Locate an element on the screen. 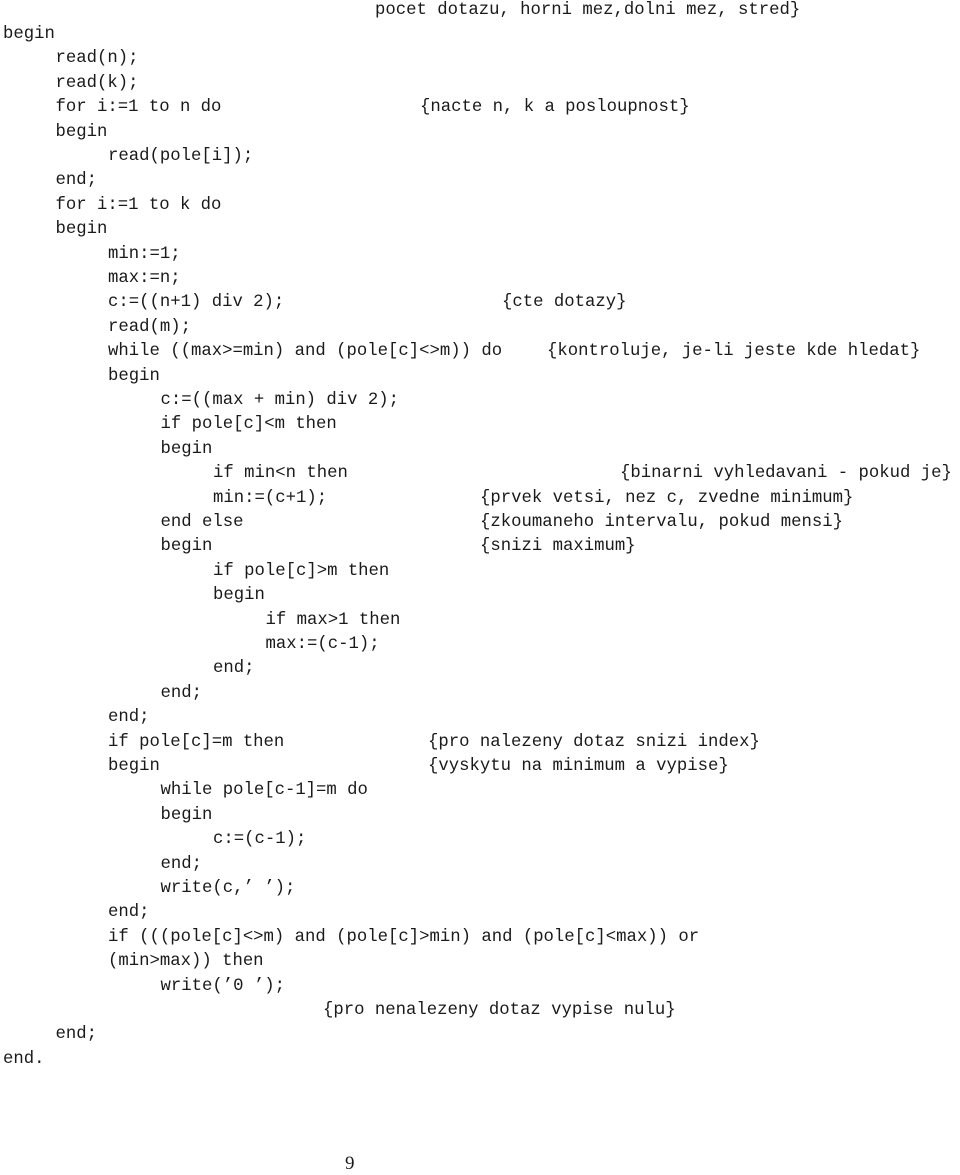  code-line: for i:=1 to k do is located at coordinates (138, 205).